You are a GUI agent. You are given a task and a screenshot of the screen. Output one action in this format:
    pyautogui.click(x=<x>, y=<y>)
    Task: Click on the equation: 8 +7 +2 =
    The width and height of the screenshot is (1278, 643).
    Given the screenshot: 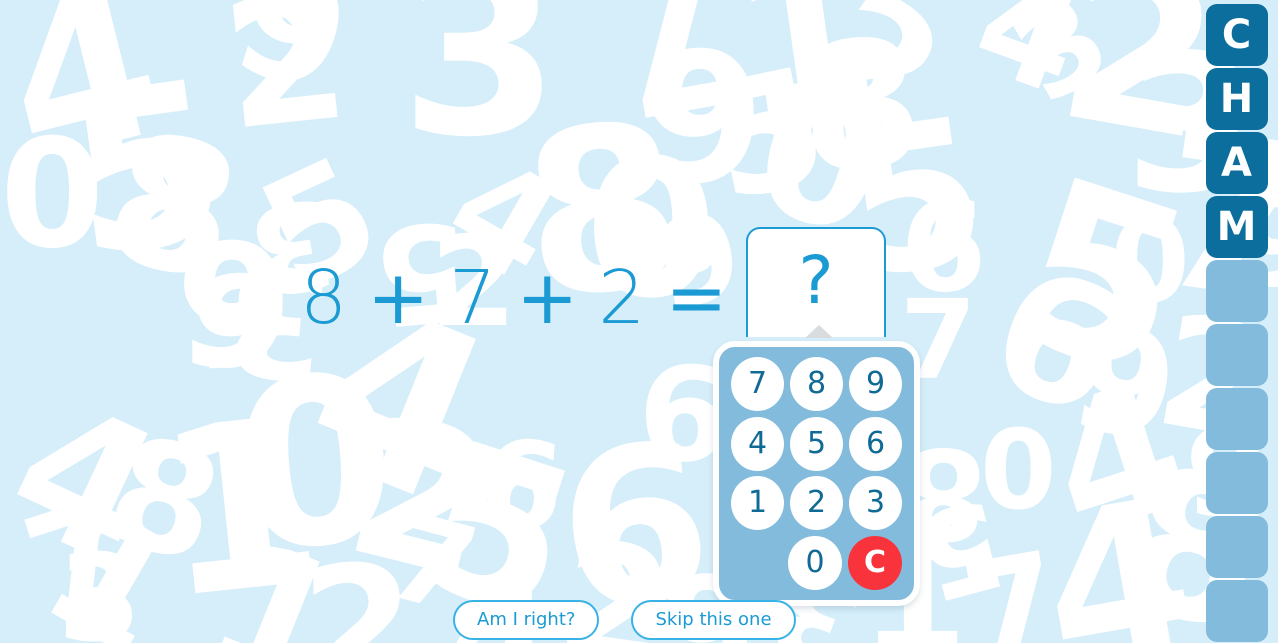 What is the action you would take?
    pyautogui.click(x=513, y=298)
    